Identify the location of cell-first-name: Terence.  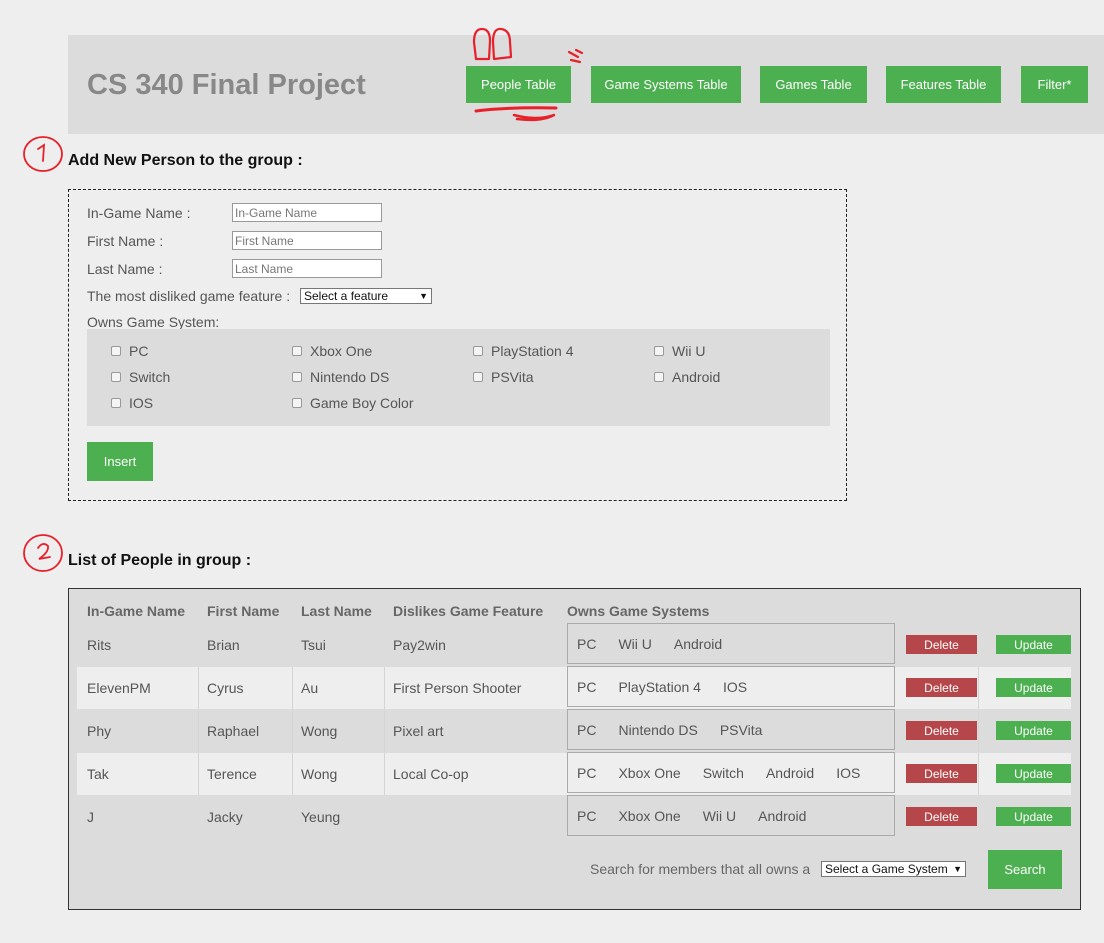
(232, 774).